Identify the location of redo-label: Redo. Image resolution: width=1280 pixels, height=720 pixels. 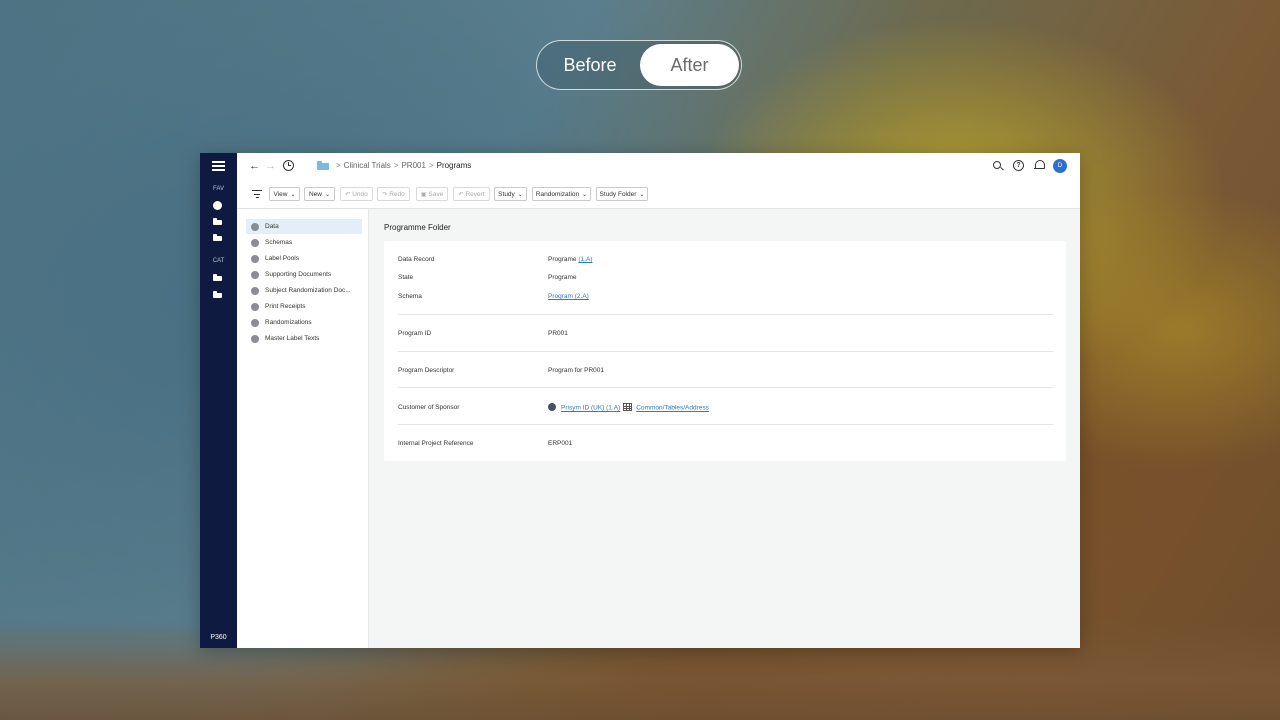
(397, 194).